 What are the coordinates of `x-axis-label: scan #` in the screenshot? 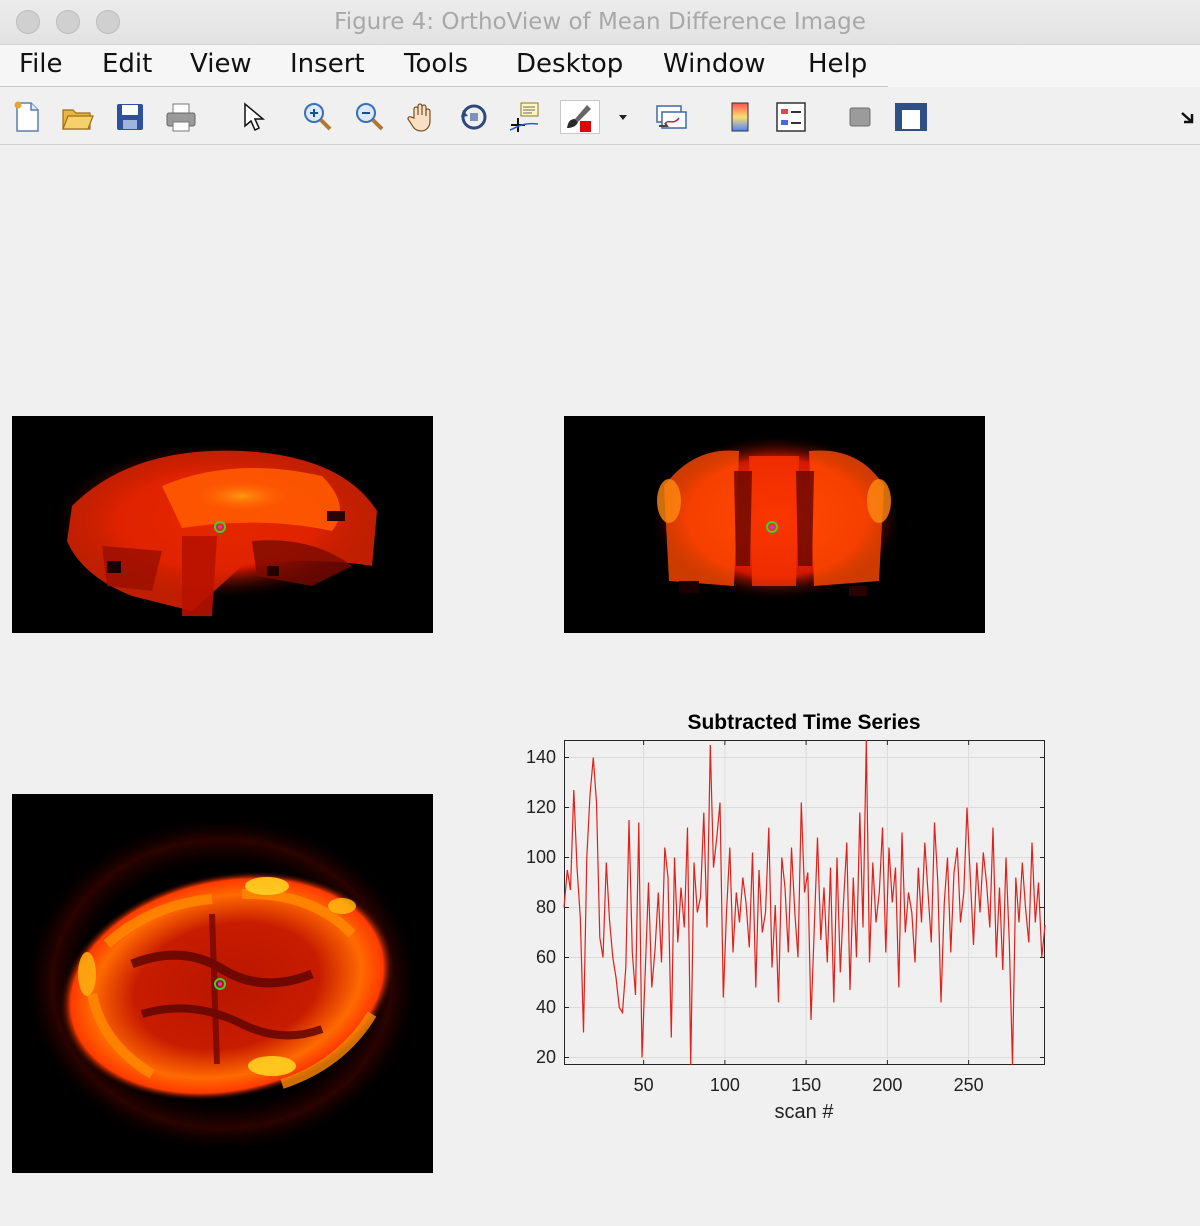 It's located at (804, 1112).